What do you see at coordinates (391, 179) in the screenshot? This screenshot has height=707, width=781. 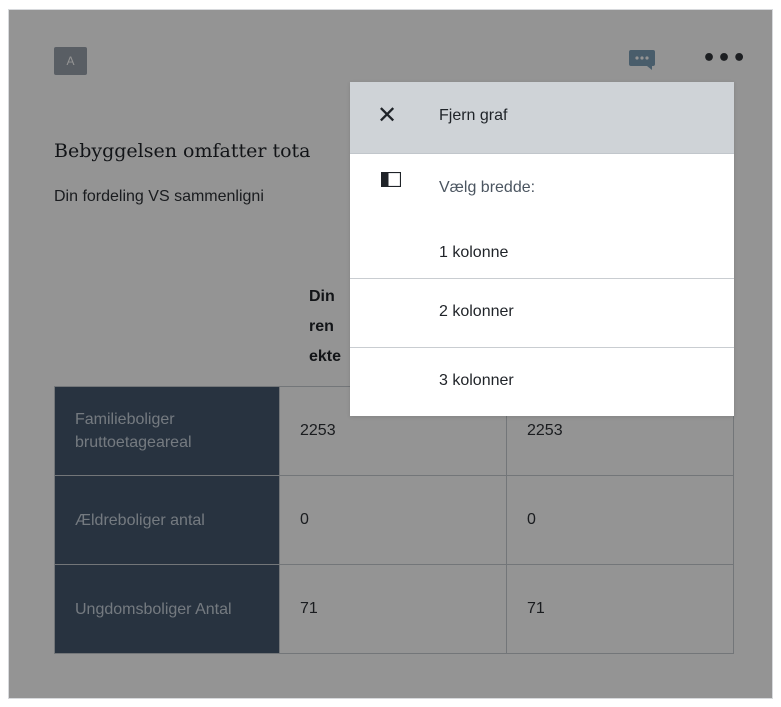 I see `column-width-icon` at bounding box center [391, 179].